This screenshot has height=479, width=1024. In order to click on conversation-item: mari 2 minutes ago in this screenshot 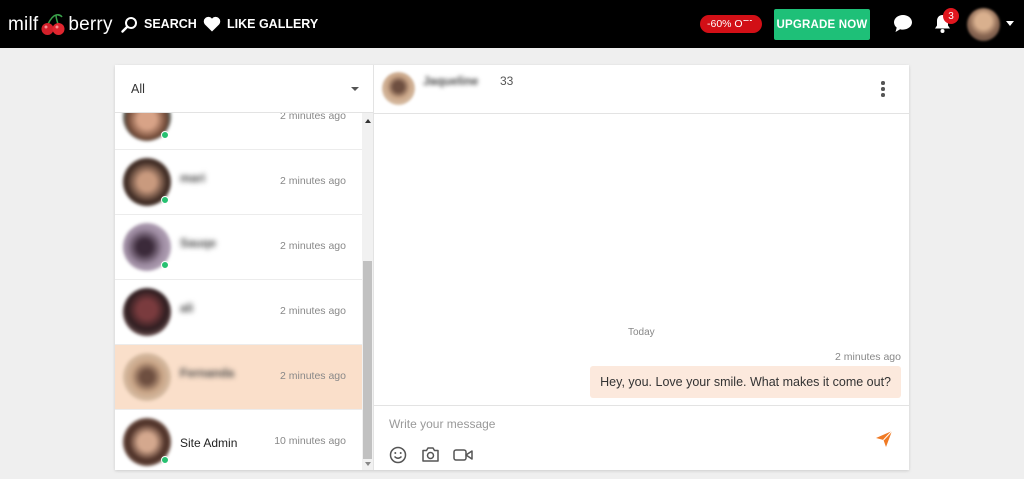, I will do `click(238, 182)`.